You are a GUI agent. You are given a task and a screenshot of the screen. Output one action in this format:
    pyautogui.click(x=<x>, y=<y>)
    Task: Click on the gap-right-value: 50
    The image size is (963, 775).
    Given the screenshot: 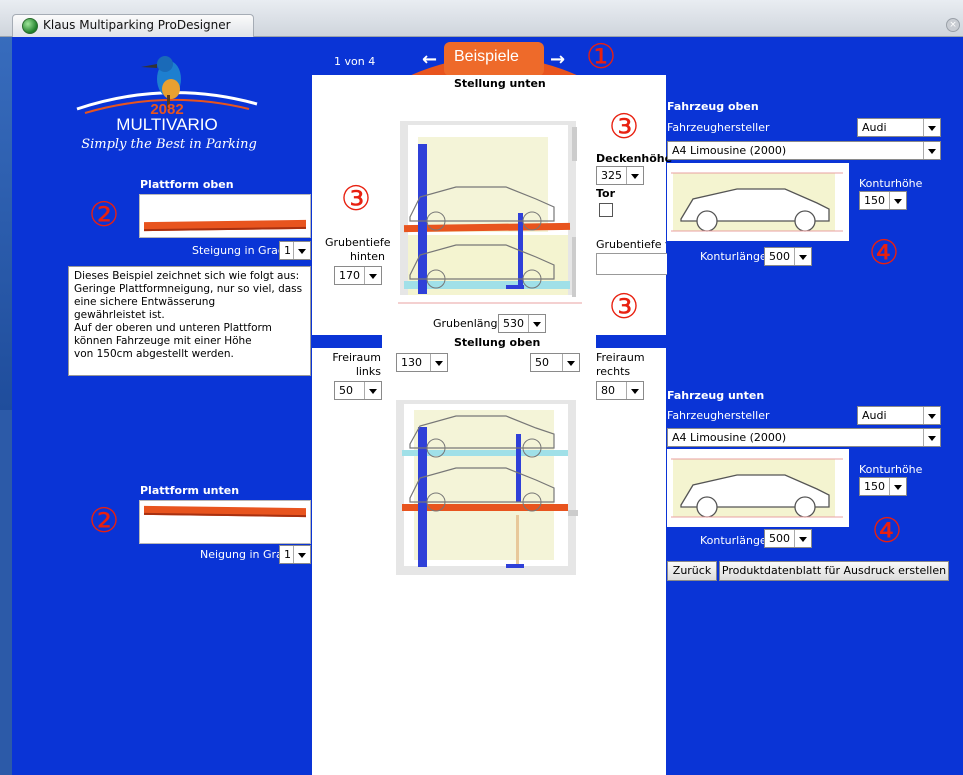 What is the action you would take?
    pyautogui.click(x=542, y=362)
    